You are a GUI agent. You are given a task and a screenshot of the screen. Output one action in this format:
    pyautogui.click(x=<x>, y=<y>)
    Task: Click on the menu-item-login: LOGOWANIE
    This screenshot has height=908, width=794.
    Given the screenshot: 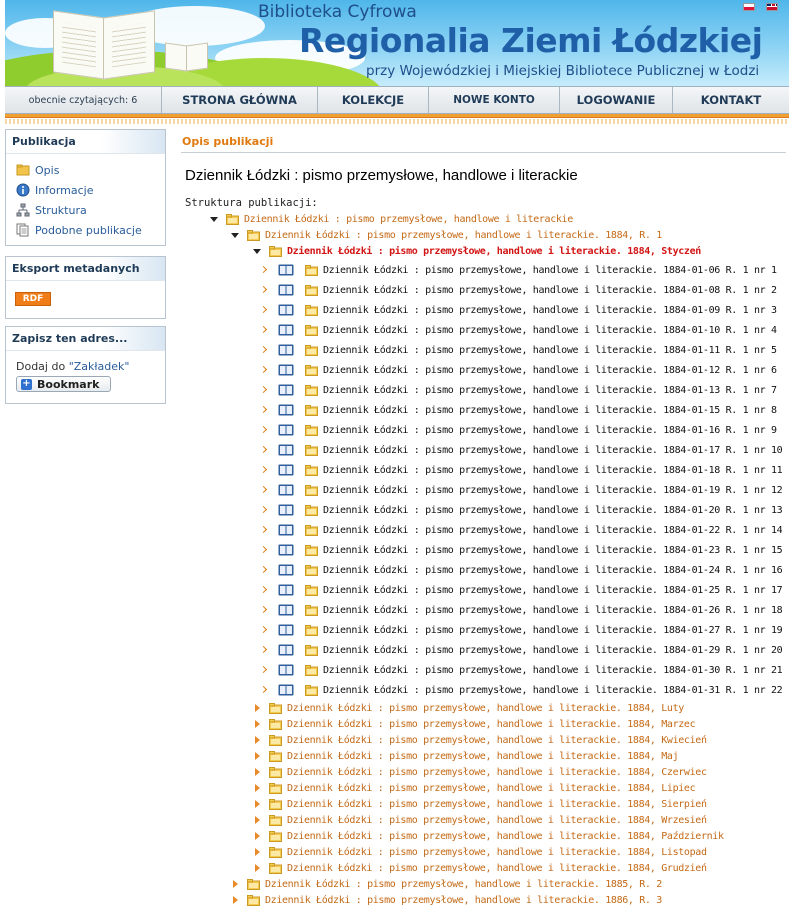 What is the action you would take?
    pyautogui.click(x=616, y=100)
    